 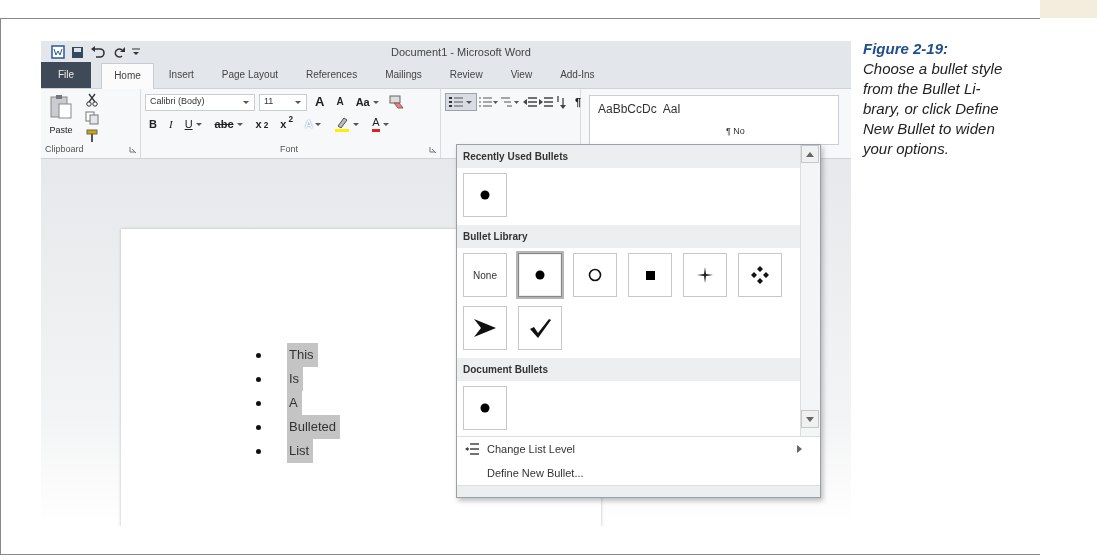 I want to click on style-gallery: AaBbCcDc AaI ¶ No, so click(x=714, y=120).